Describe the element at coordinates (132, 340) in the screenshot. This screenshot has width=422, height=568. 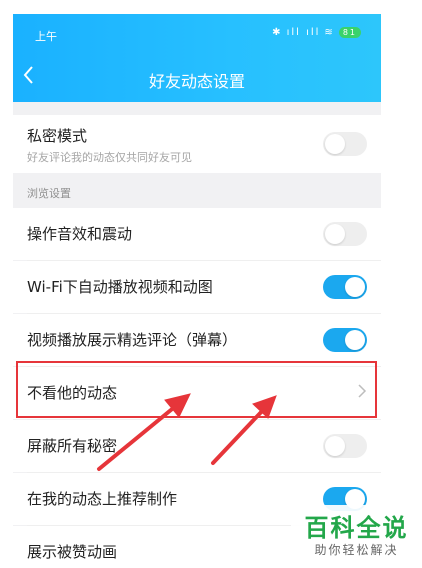
I see `settings-row-label: 视频播放展示精选评论（弹幕）` at that location.